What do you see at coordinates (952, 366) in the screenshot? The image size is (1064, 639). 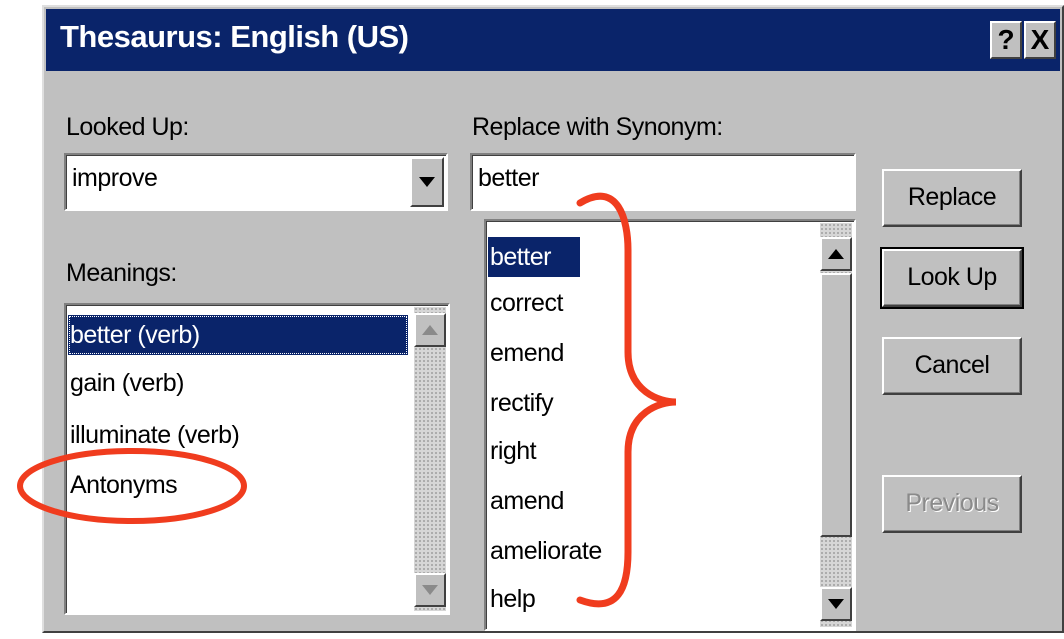 I see `cancel-button: Cancel` at bounding box center [952, 366].